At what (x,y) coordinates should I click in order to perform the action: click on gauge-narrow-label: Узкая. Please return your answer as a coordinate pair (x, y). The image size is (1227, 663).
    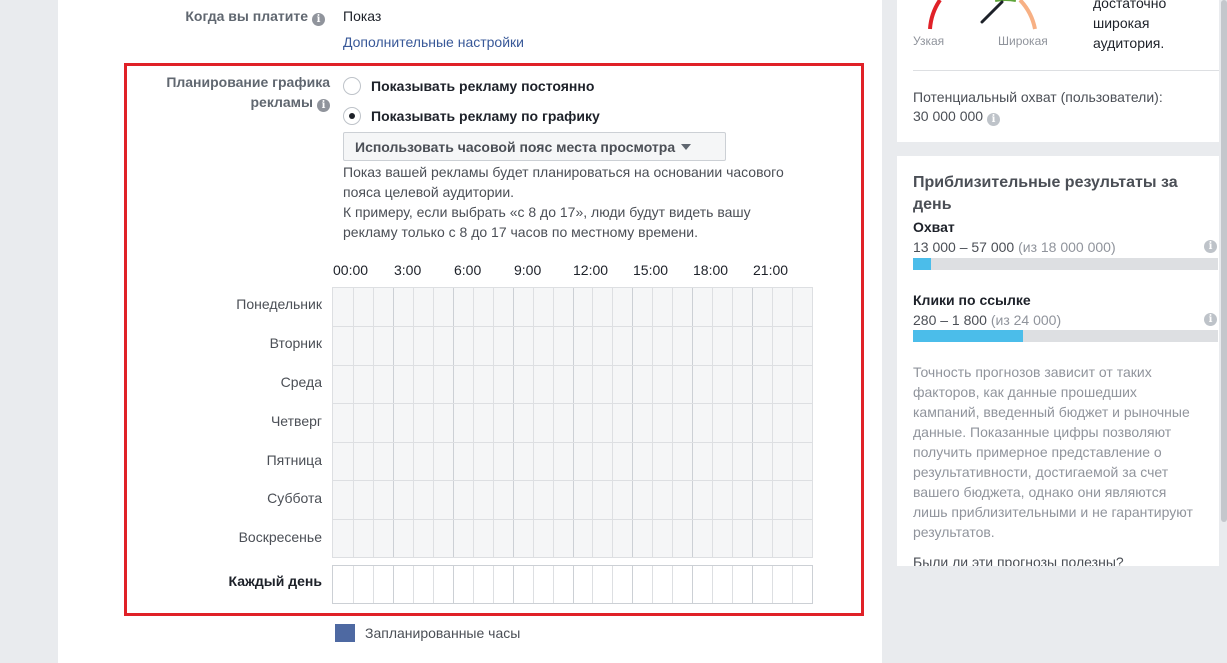
    Looking at the image, I should click on (929, 41).